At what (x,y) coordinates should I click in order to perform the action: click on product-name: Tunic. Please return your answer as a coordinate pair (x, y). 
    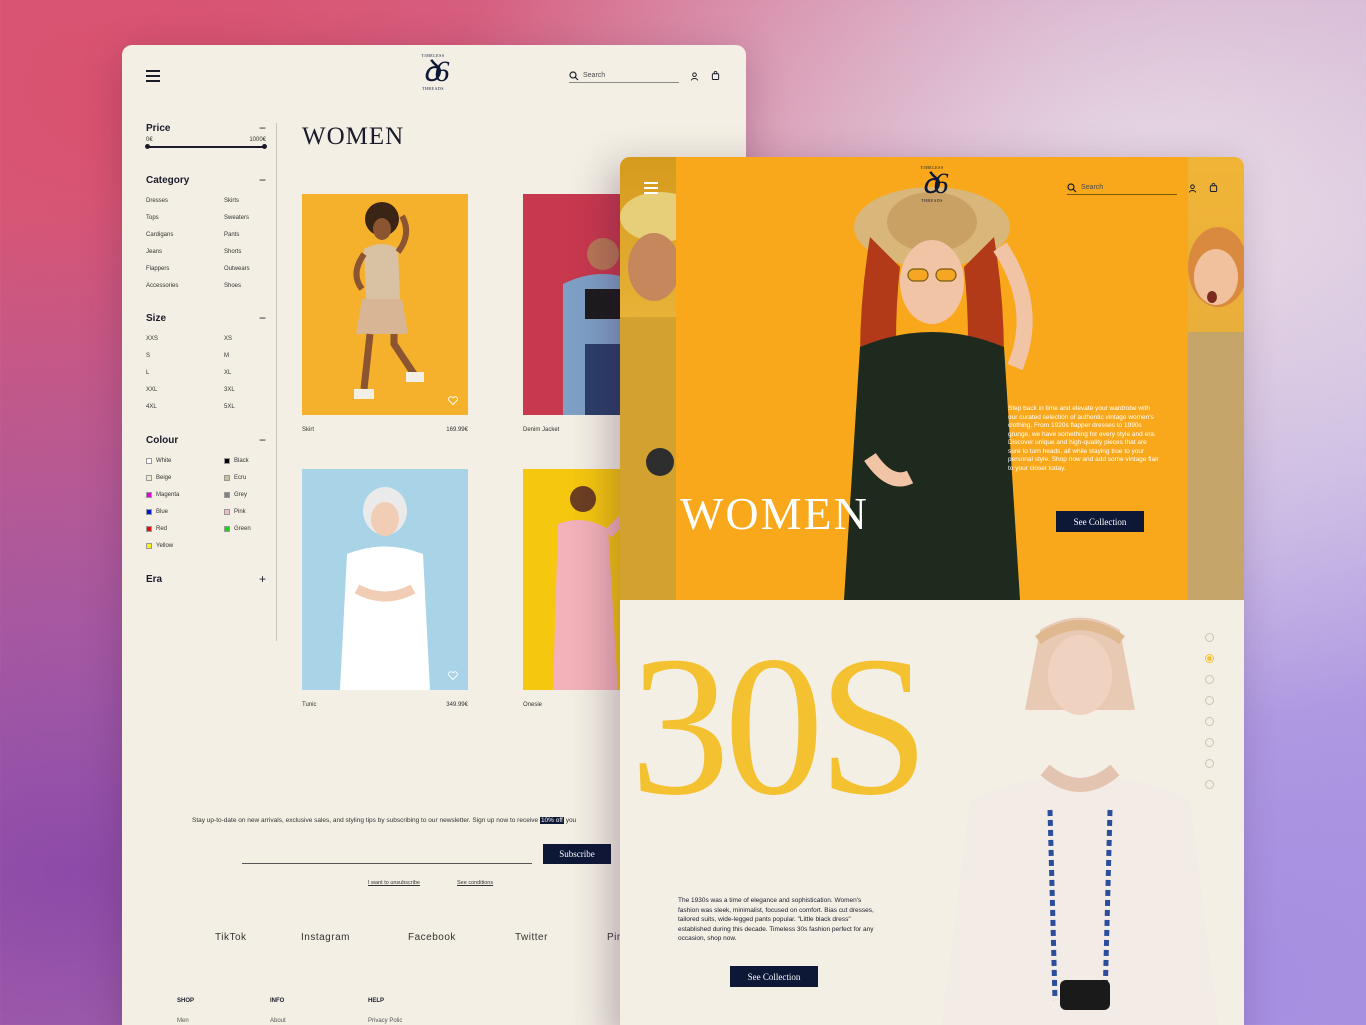
    Looking at the image, I should click on (309, 705).